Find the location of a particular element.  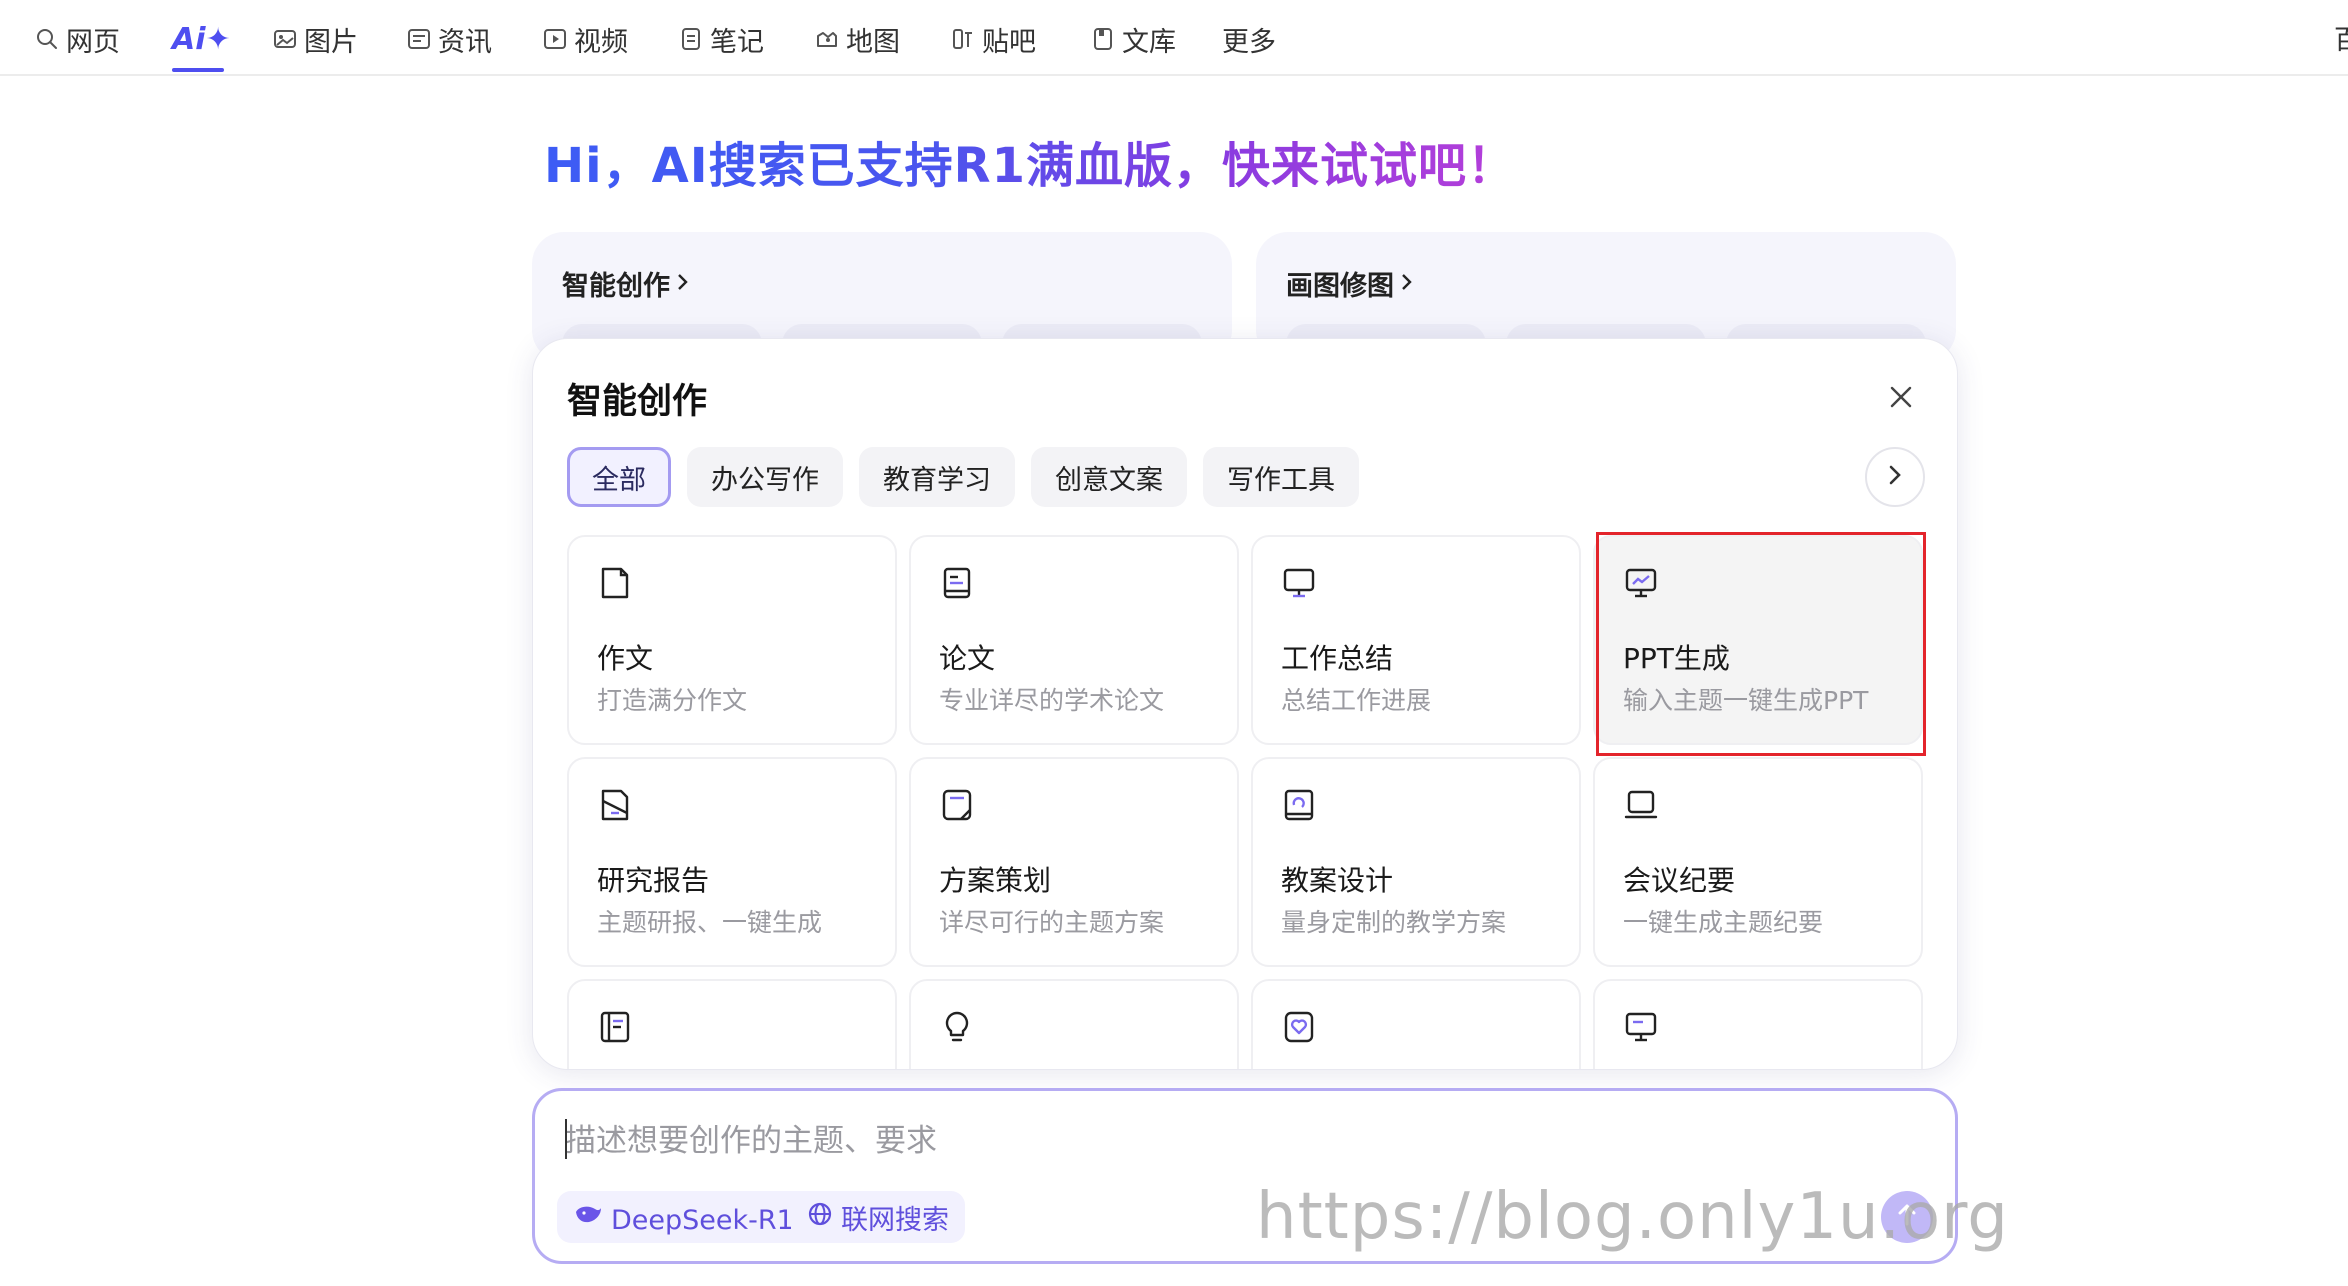

news-icon is located at coordinates (419, 39).